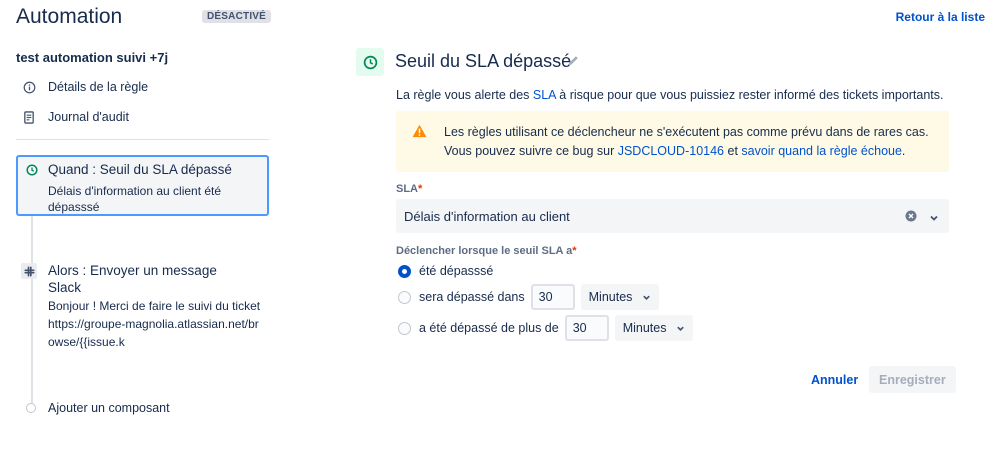 The image size is (999, 458). Describe the element at coordinates (733, 151) in the screenshot. I see `warning-text-part: et` at that location.